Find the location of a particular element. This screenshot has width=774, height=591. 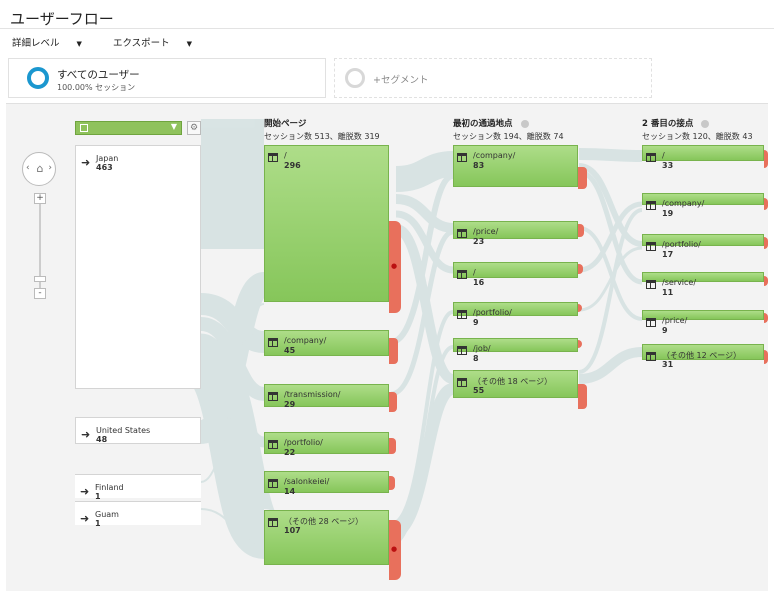

page-name: /transmission/ is located at coordinates (312, 394).